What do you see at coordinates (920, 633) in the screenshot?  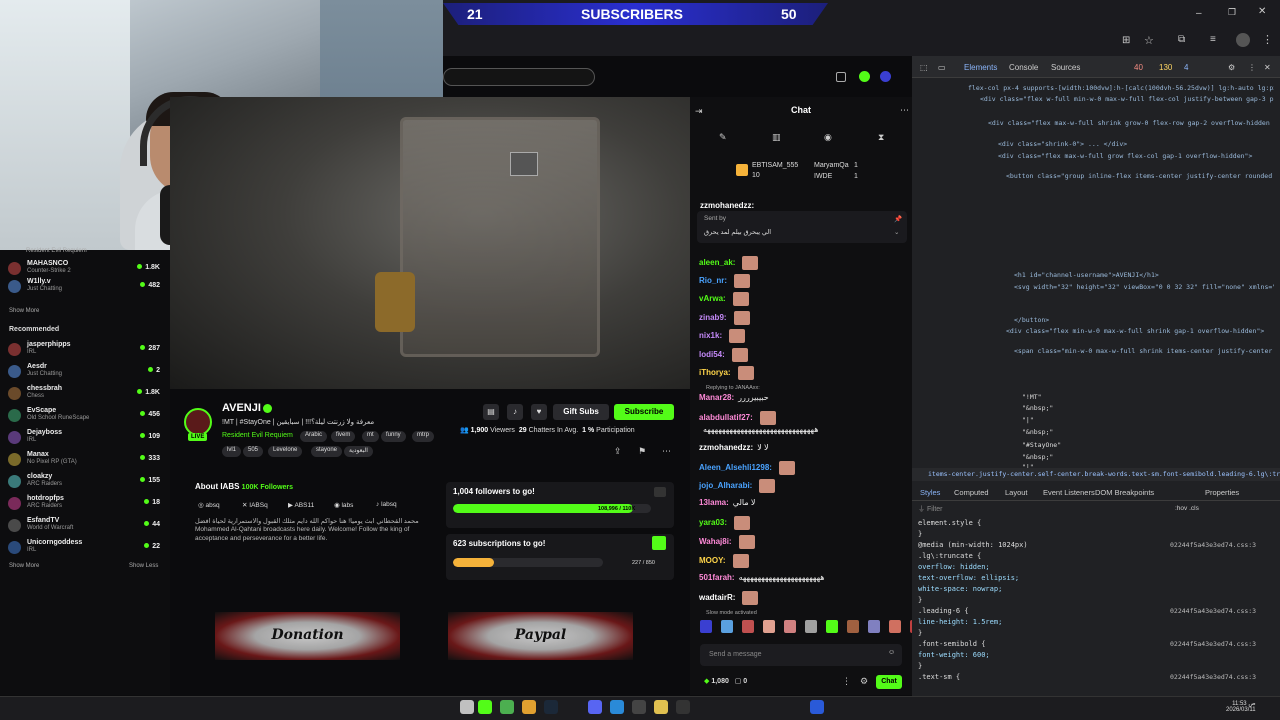 I see `css-rule-line: }` at bounding box center [920, 633].